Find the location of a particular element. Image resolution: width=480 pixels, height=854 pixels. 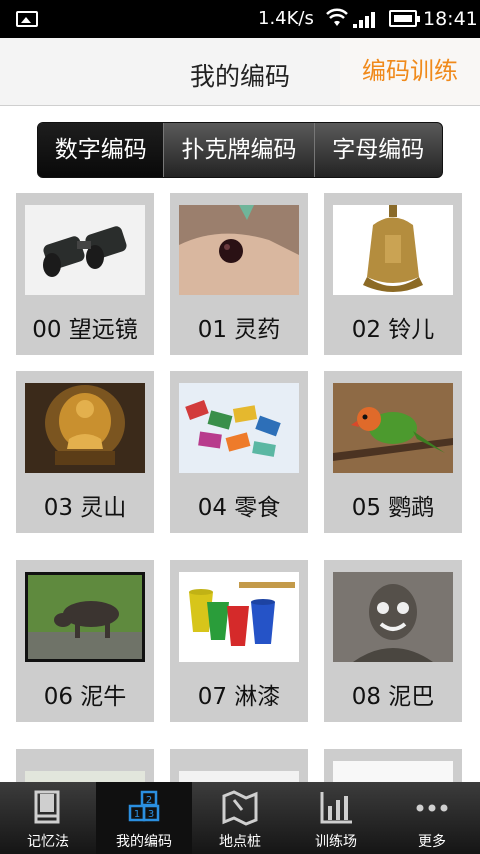

tab-more: 更多 is located at coordinates (432, 818).